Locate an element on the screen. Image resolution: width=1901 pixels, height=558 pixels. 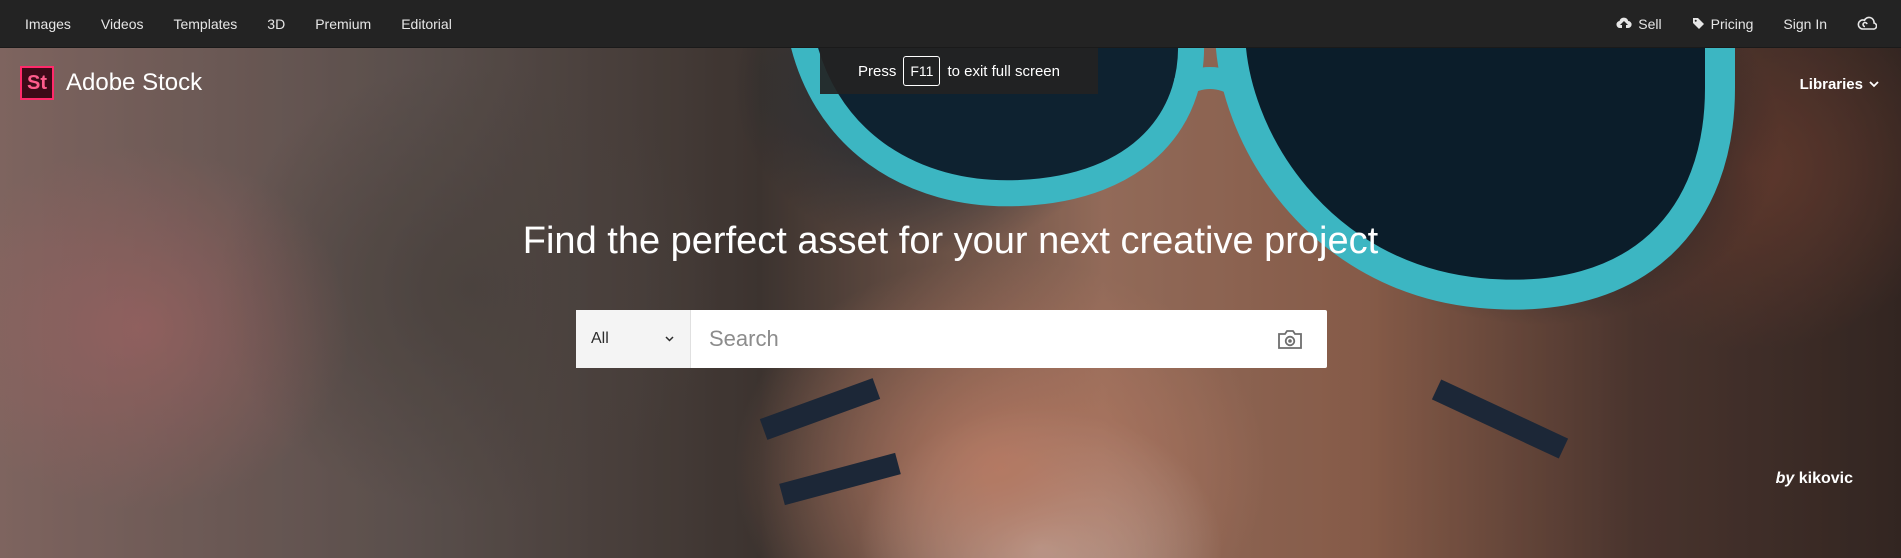
libraries-dropdown: Libraries is located at coordinates (1839, 84).